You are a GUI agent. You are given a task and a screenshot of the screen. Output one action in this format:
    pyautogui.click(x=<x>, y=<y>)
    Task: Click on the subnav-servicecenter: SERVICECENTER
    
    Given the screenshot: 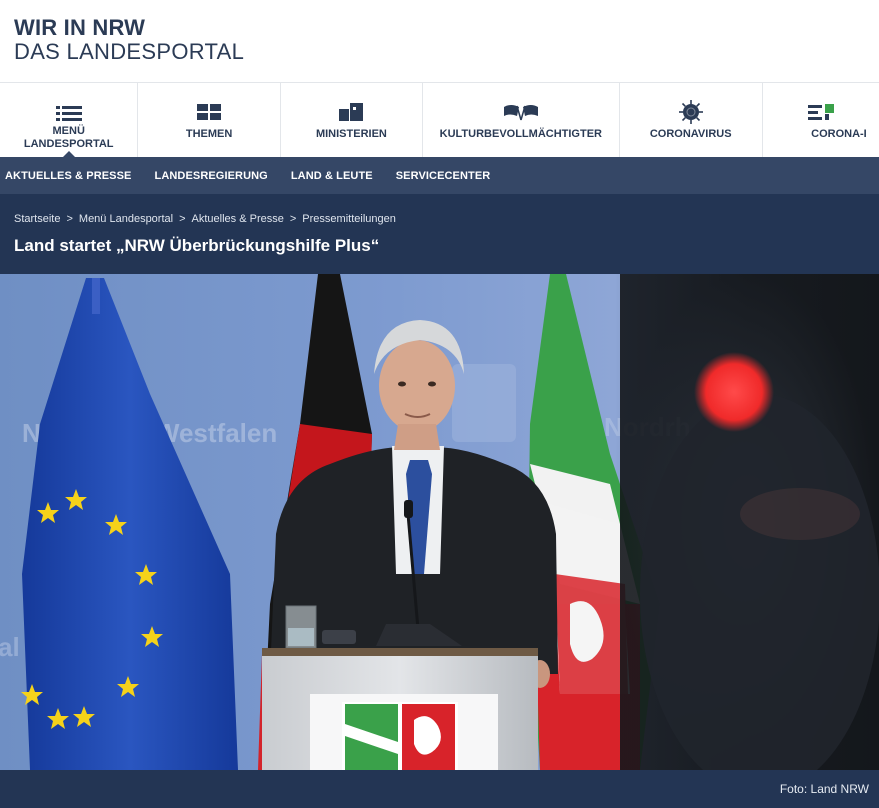 What is the action you would take?
    pyautogui.click(x=443, y=176)
    